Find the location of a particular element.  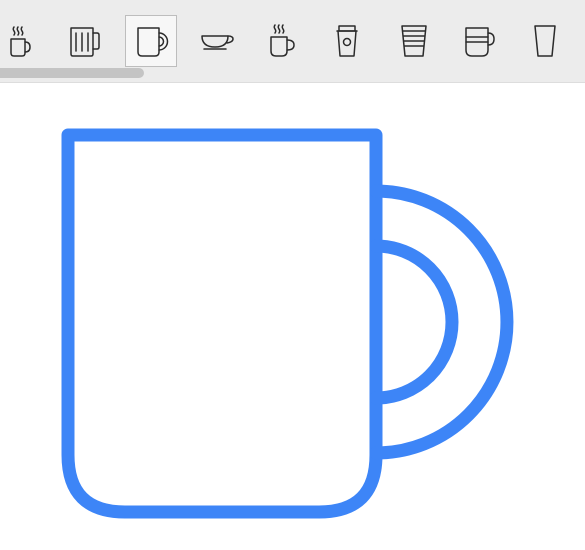

tool-teacup is located at coordinates (217, 41).